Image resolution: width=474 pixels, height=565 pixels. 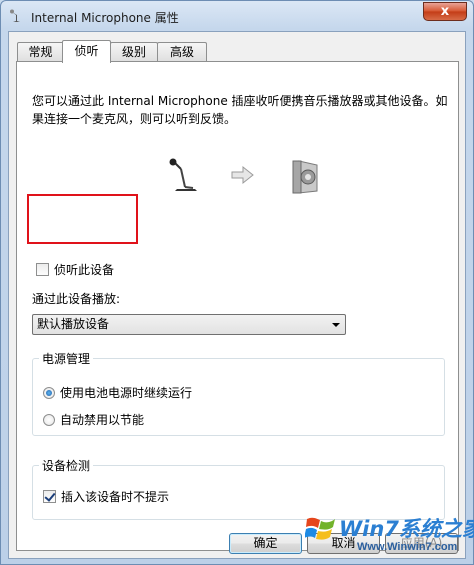 What do you see at coordinates (115, 497) in the screenshot?
I see `detection-checkbox-label: 插入该设备时不提示` at bounding box center [115, 497].